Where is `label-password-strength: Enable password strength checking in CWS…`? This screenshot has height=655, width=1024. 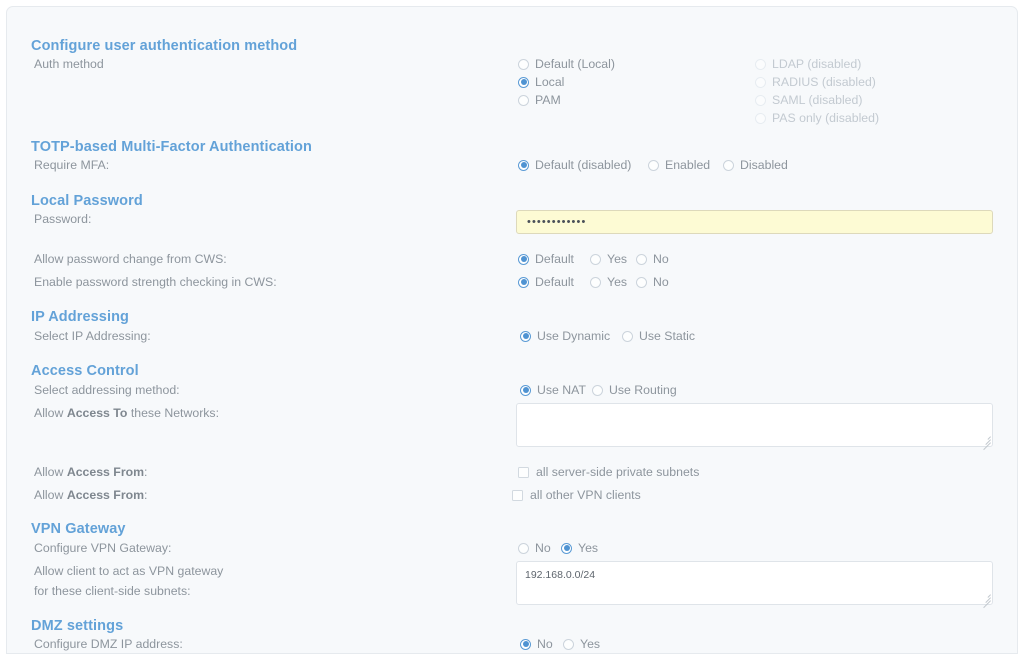
label-password-strength: Enable password strength checking in CWS… is located at coordinates (155, 282).